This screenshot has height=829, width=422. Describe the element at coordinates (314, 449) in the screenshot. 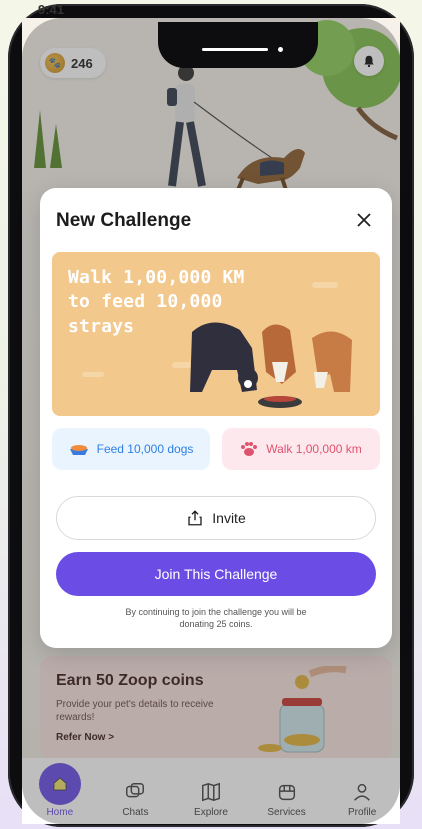

I see `walk-km-label: Walk 1,00,000 km` at that location.